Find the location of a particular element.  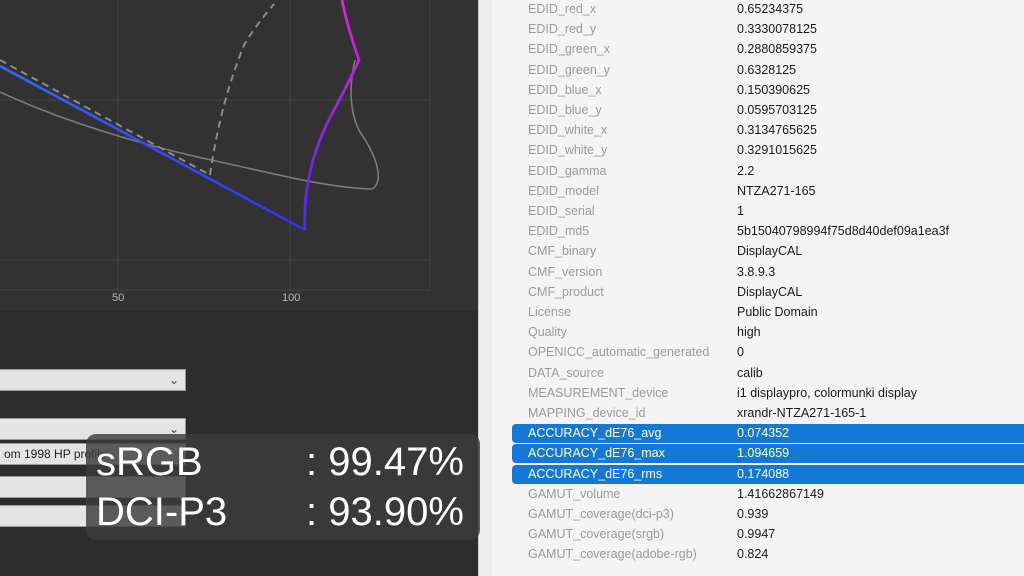

property-value: 0.9947 is located at coordinates (756, 534).